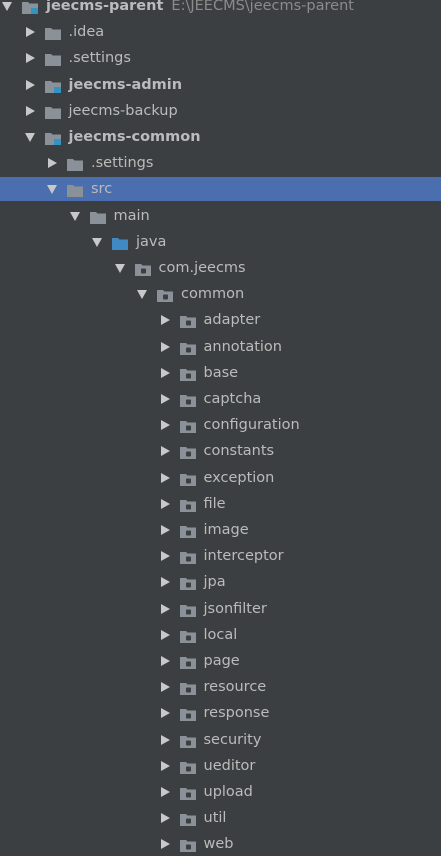 The width and height of the screenshot is (441, 856). I want to click on tree-row: main, so click(220, 216).